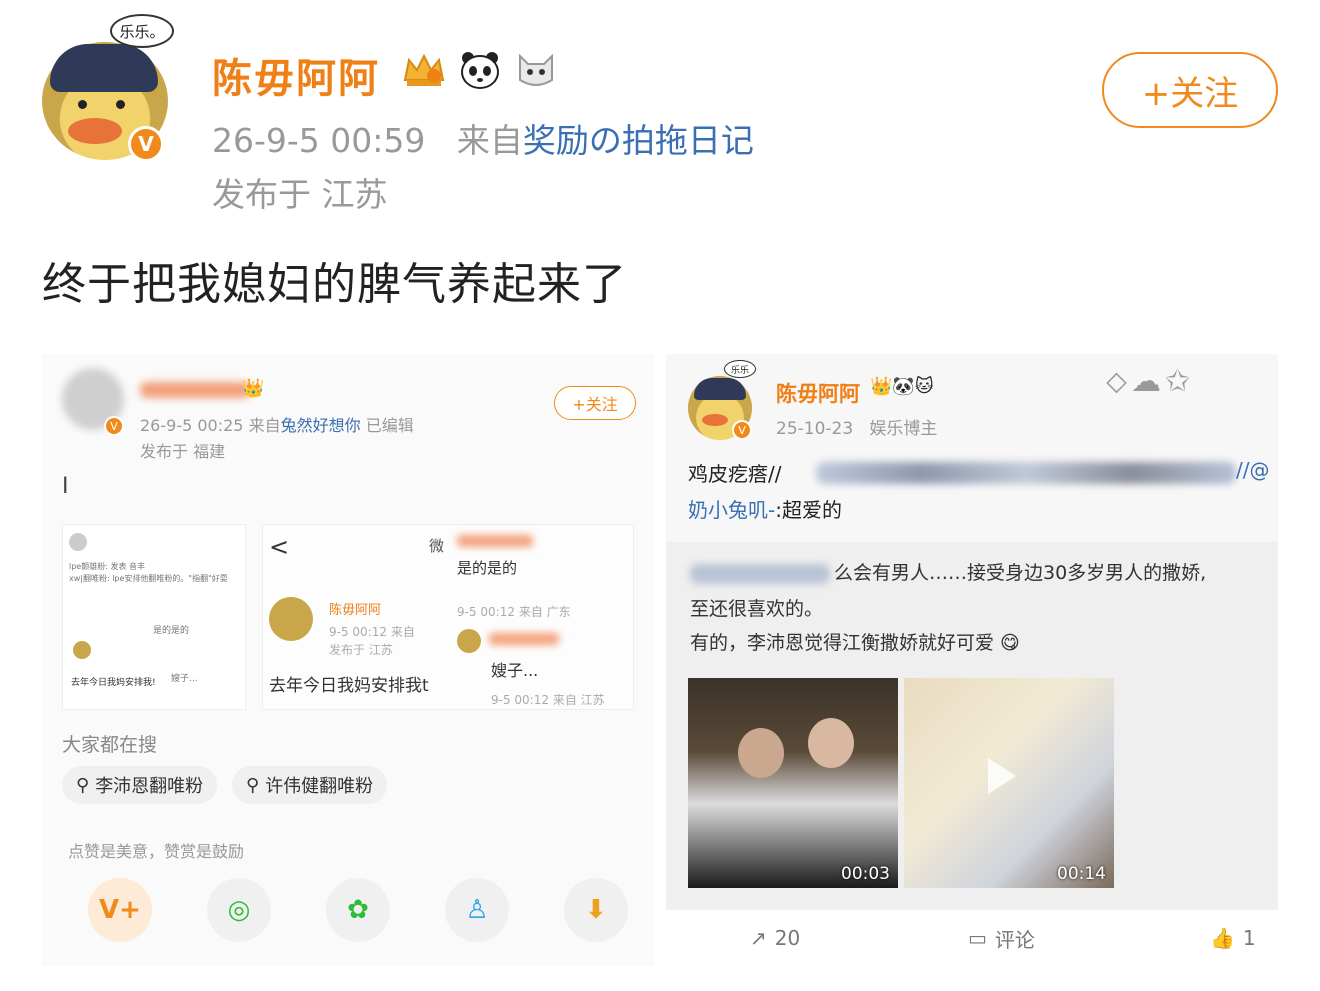  Describe the element at coordinates (842, 643) in the screenshot. I see `quoted-text-line: 有的，李沛恩觉得江衡撒娇就好可爱` at that location.